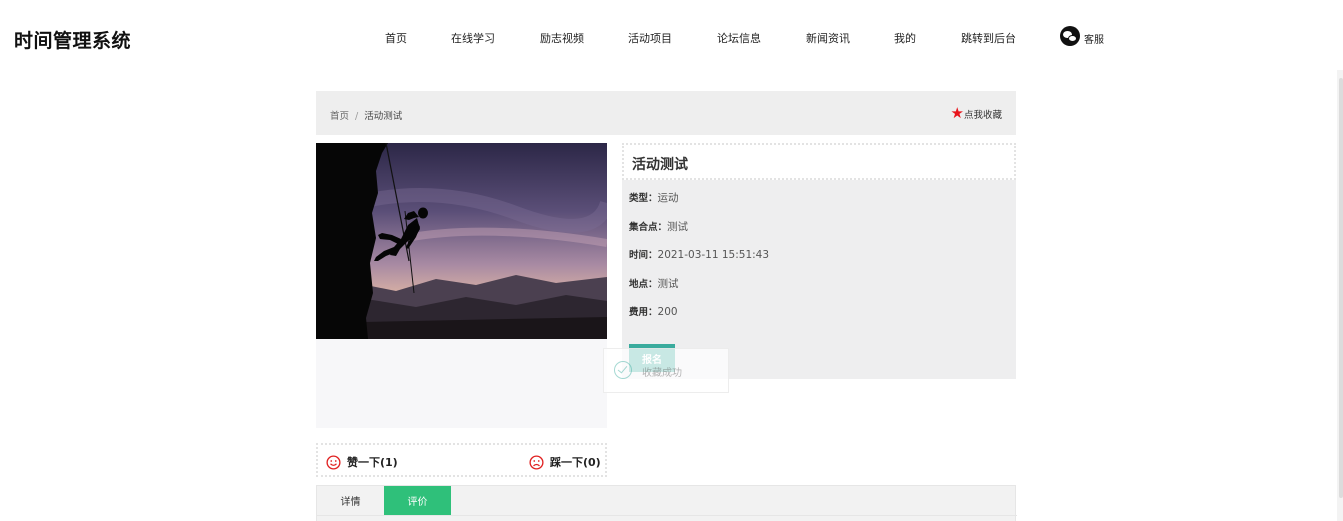 Image resolution: width=1343 pixels, height=521 pixels. I want to click on info-value: 200, so click(667, 312).